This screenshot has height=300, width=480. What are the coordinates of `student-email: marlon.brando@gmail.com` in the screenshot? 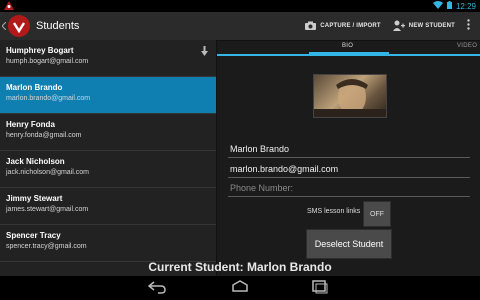 It's located at (48, 98).